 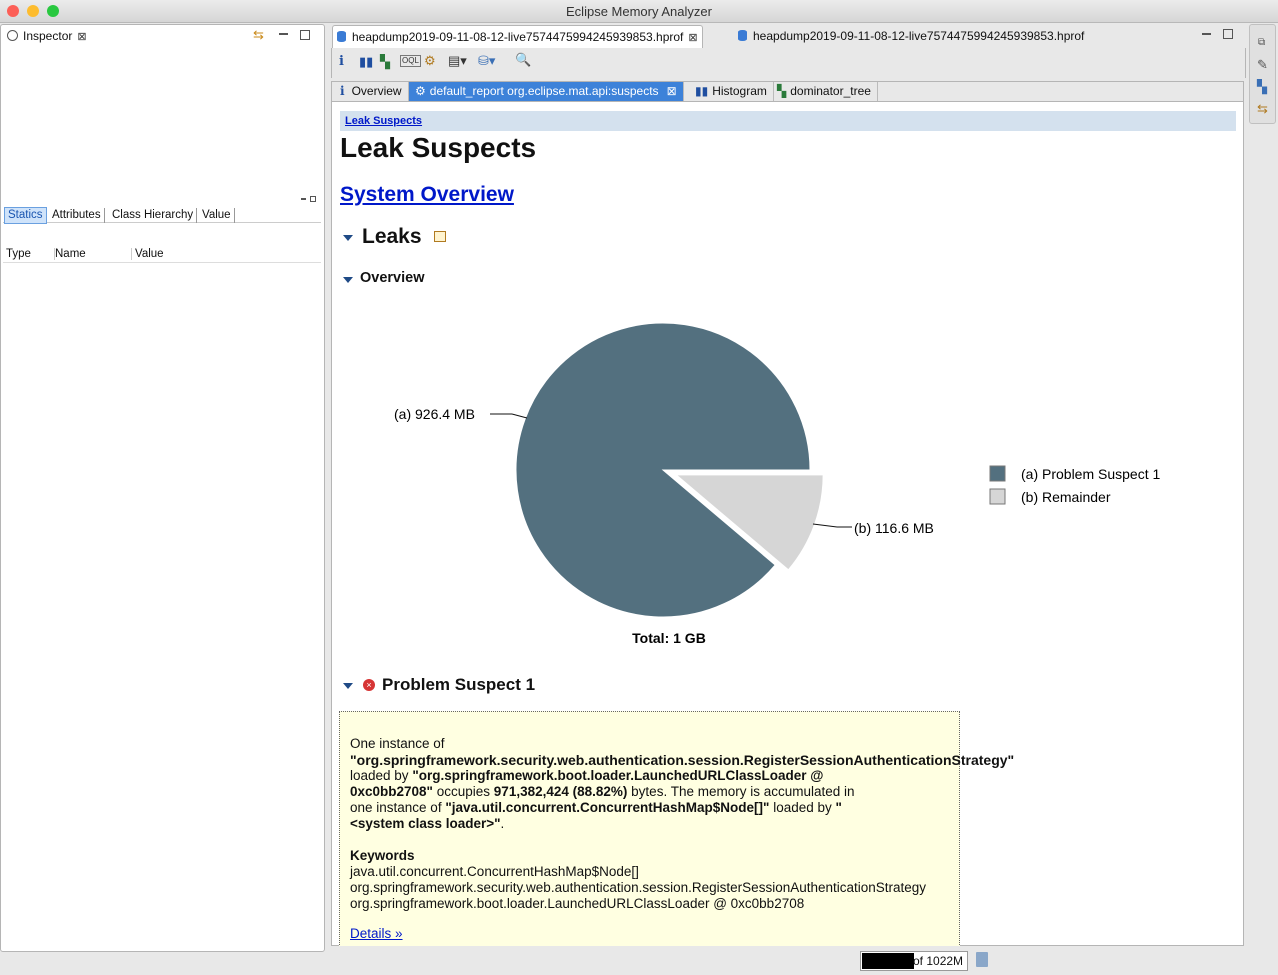 What do you see at coordinates (155, 215) in the screenshot?
I see `subtab-class-hierarchy: Class Hierarchy` at bounding box center [155, 215].